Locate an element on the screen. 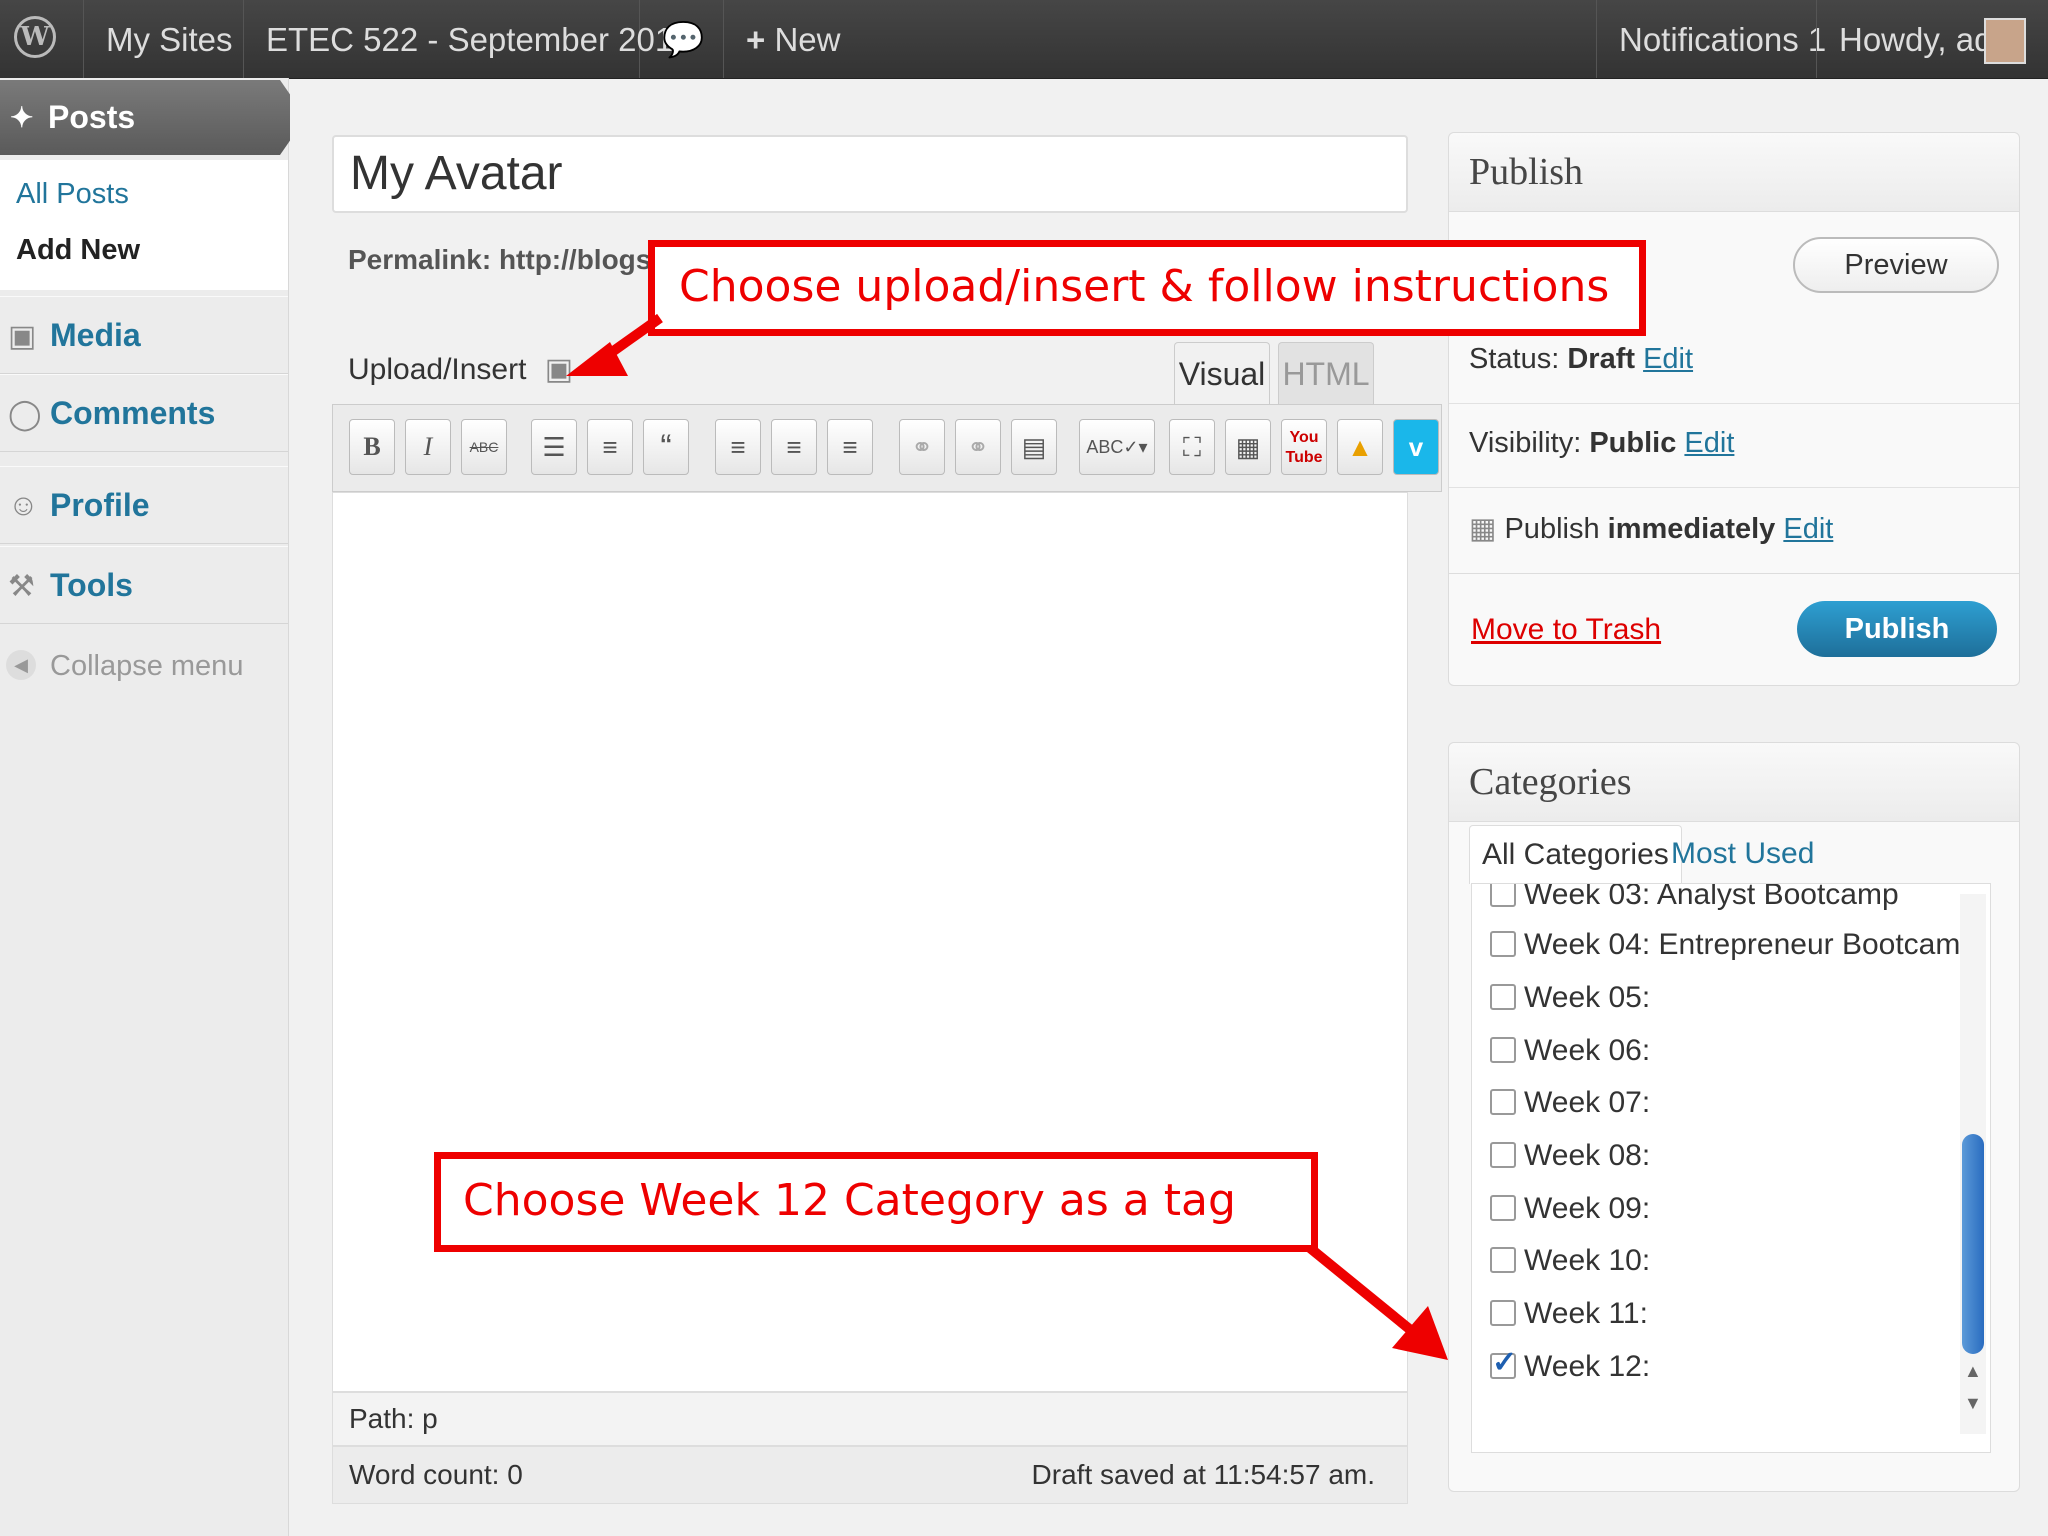 This screenshot has width=2048, height=1536. arrow-to-upload-icon is located at coordinates (614, 344).